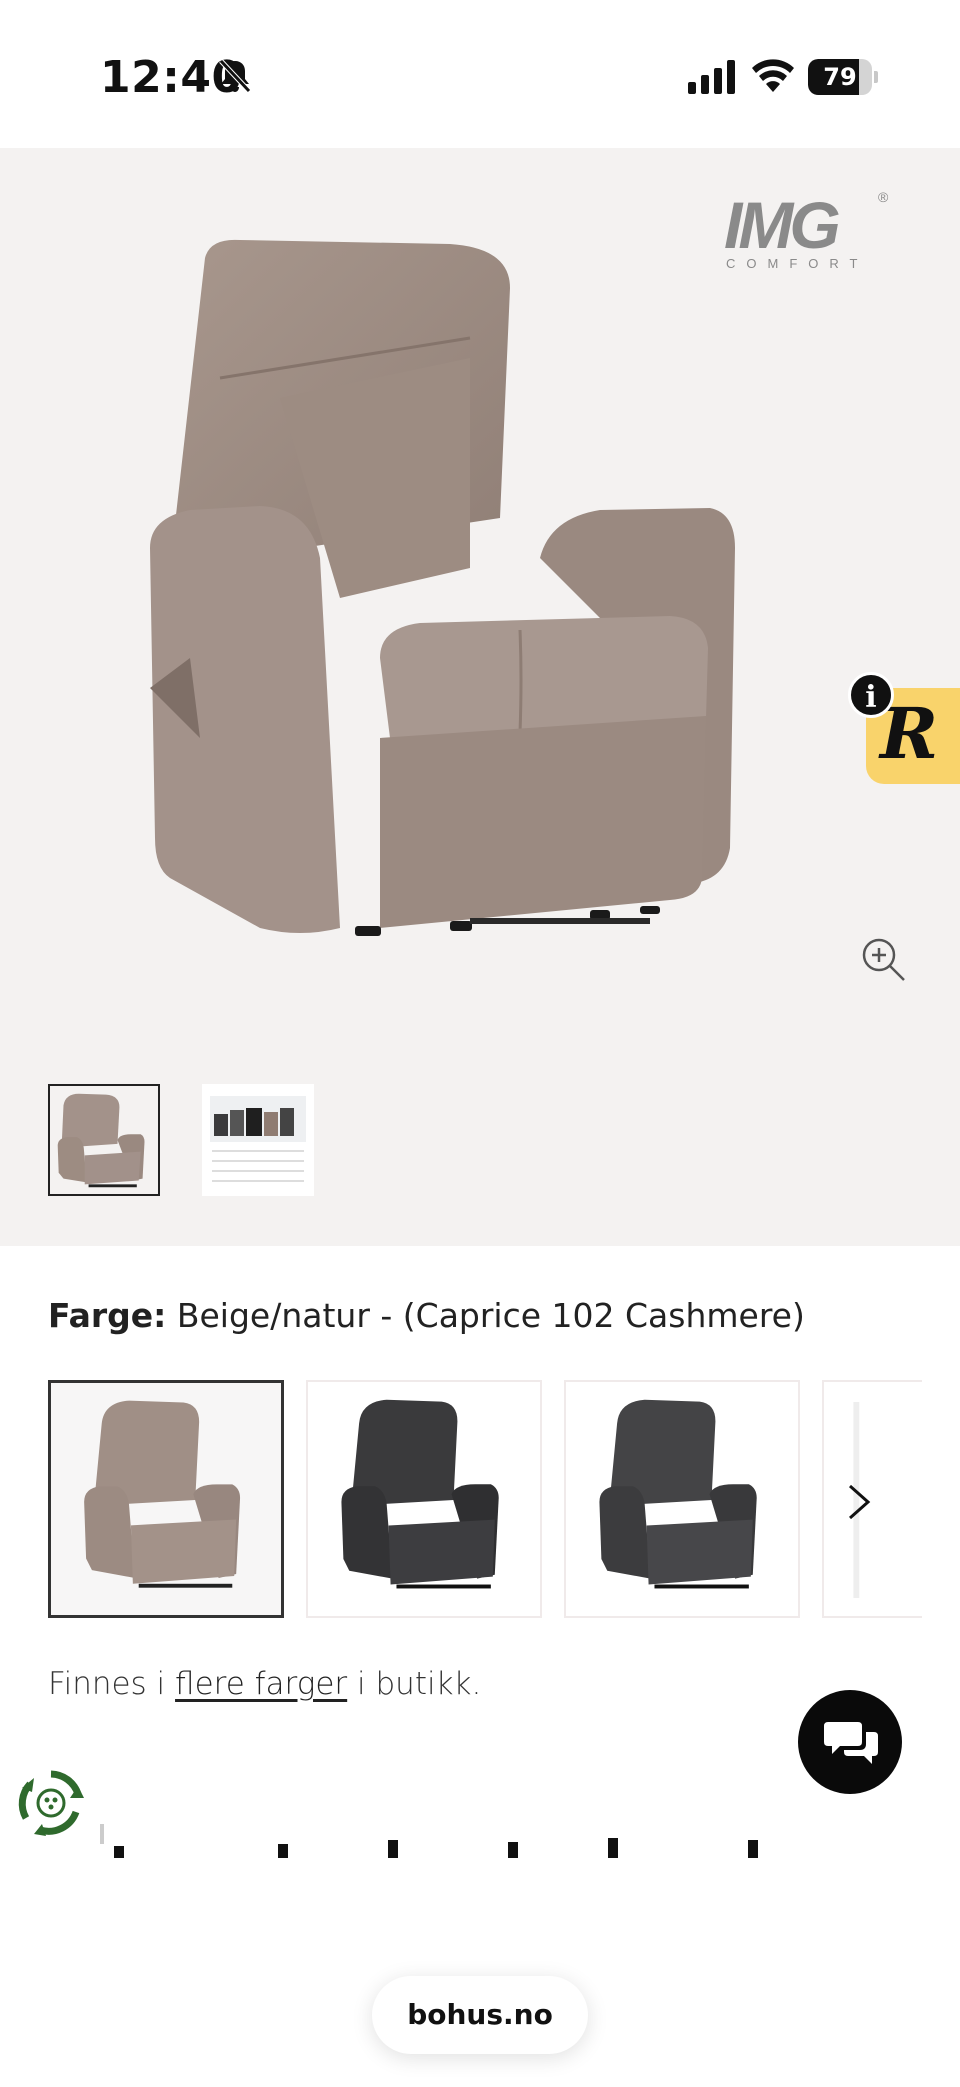 The height and width of the screenshot is (2087, 960). Describe the element at coordinates (104, 1140) in the screenshot. I see `chair-thumbnail` at that location.